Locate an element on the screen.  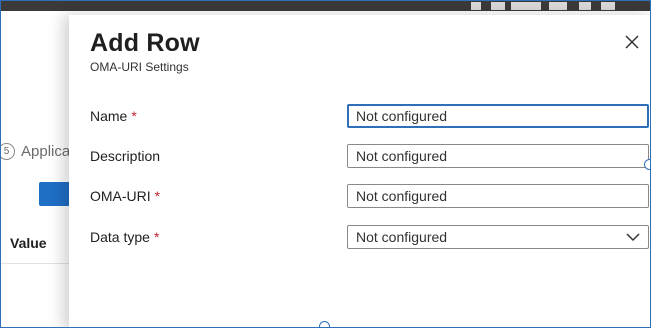
panel-title: Add Row is located at coordinates (145, 43).